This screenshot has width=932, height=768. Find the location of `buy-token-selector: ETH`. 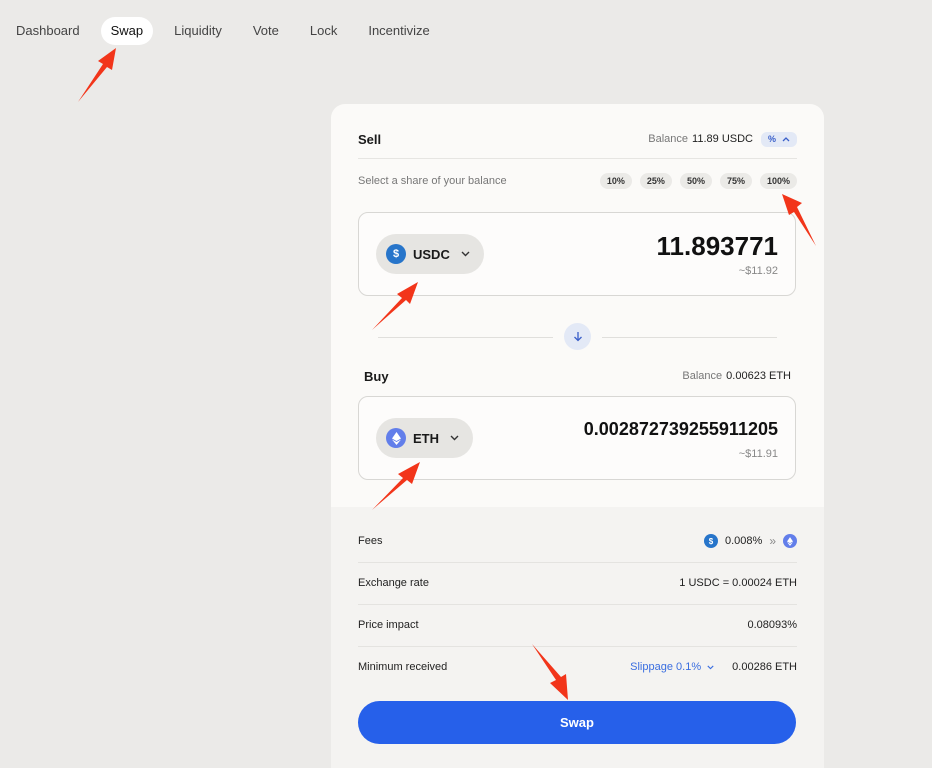

buy-token-selector: ETH is located at coordinates (424, 438).